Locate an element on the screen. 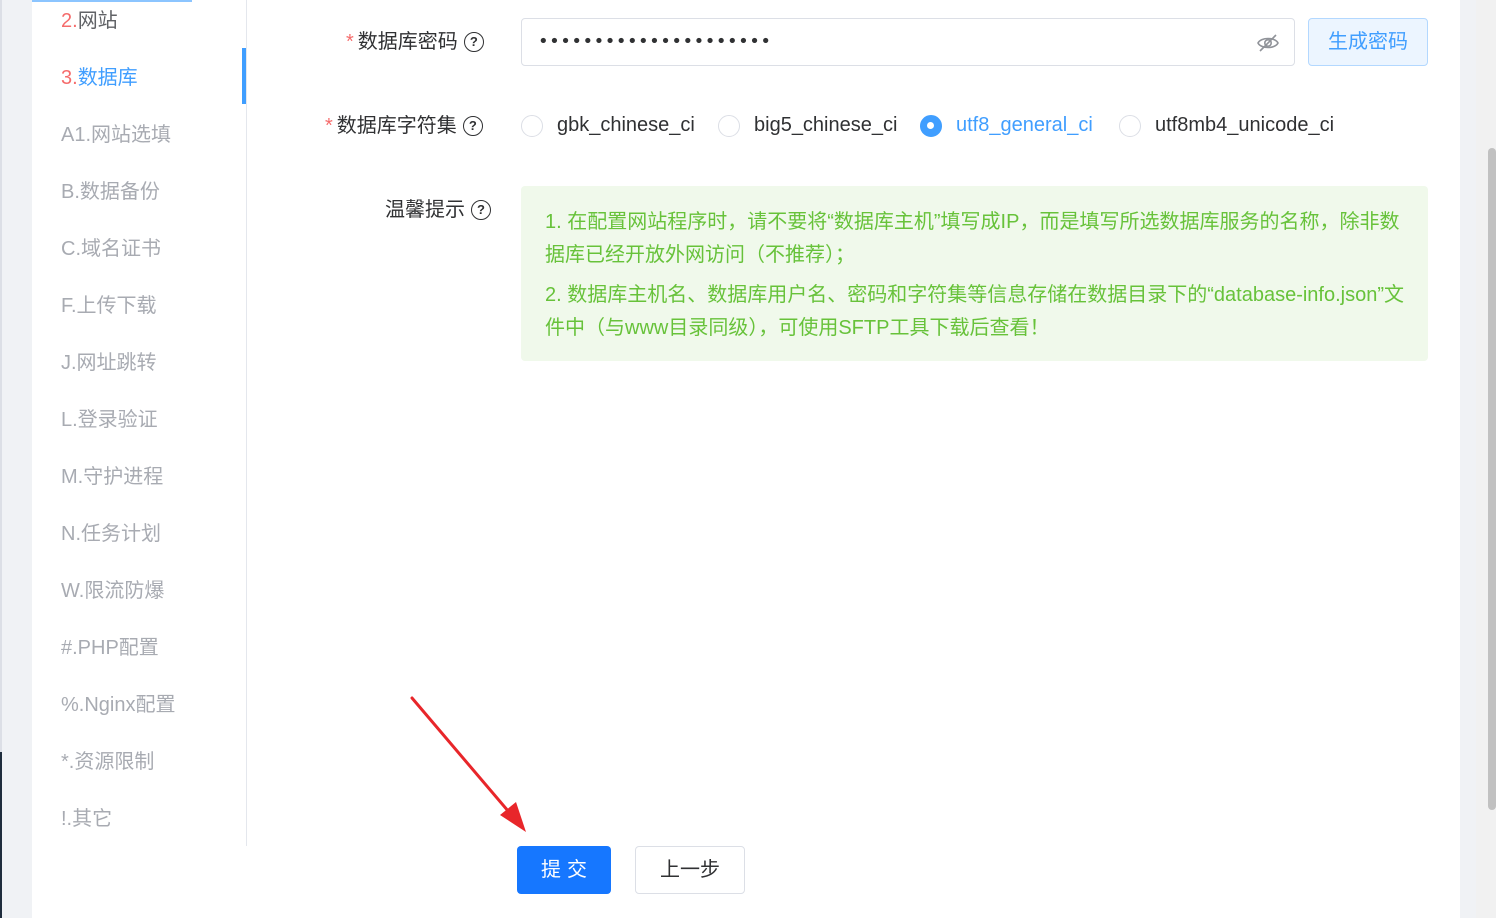 This screenshot has width=1496, height=918. password-value: ••••••••••••••••••••• is located at coordinates (655, 41).